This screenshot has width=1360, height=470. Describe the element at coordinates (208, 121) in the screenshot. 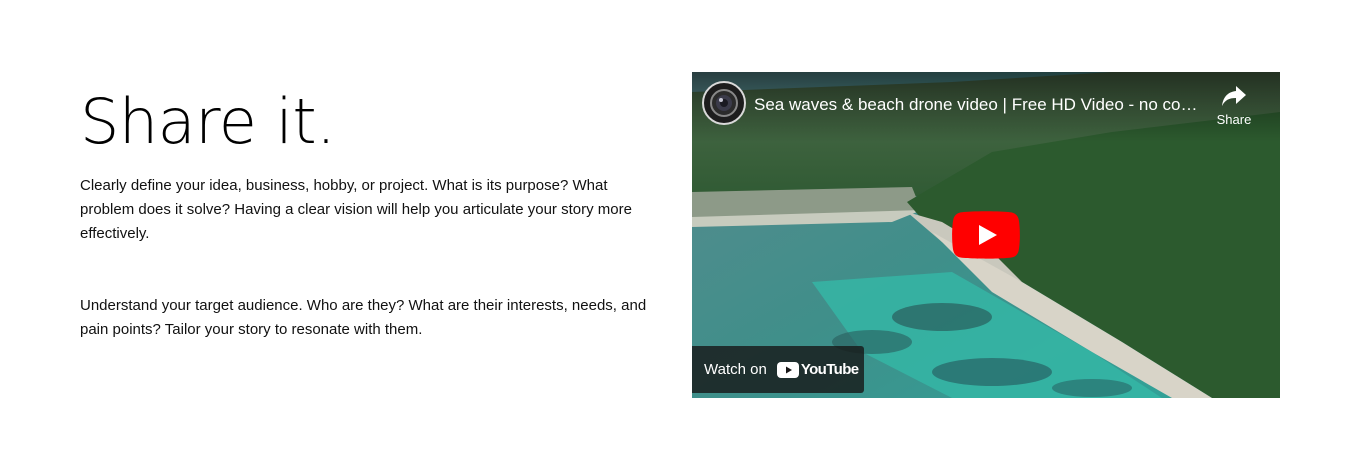

I see `section-headline: Share it.` at that location.